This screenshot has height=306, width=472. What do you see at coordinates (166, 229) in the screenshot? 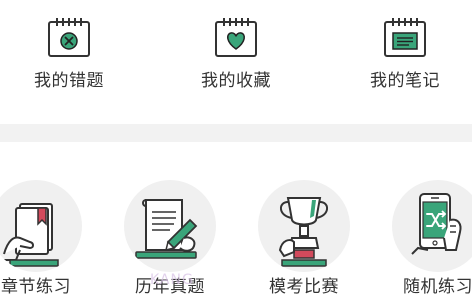
I see `scroll-pen-icon` at bounding box center [166, 229].